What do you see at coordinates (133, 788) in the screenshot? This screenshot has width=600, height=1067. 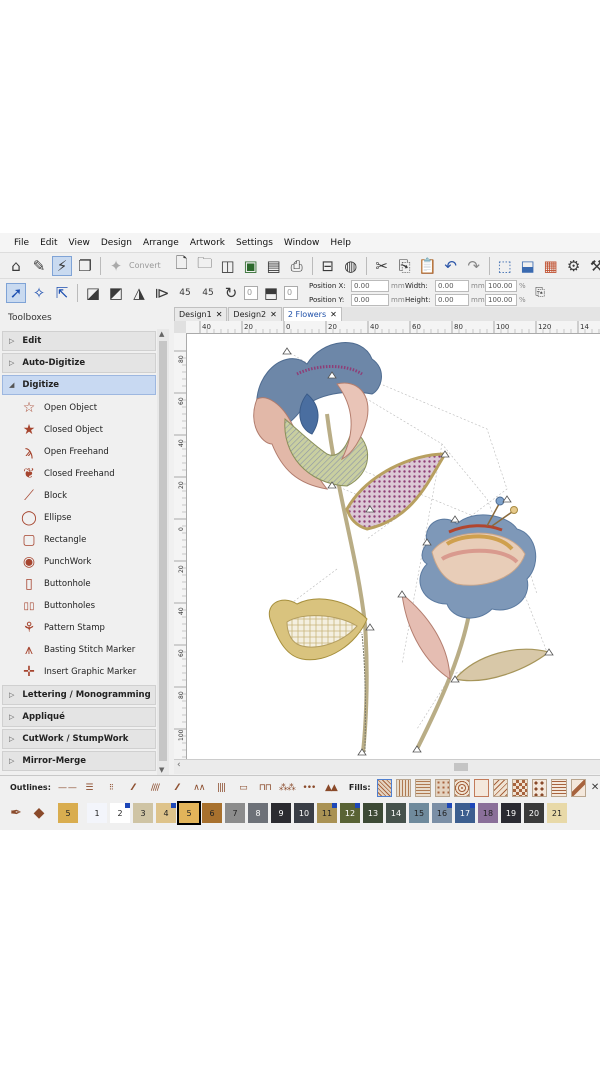 I see `outline-pattern-swatch: ⁄⁄⁄` at bounding box center [133, 788].